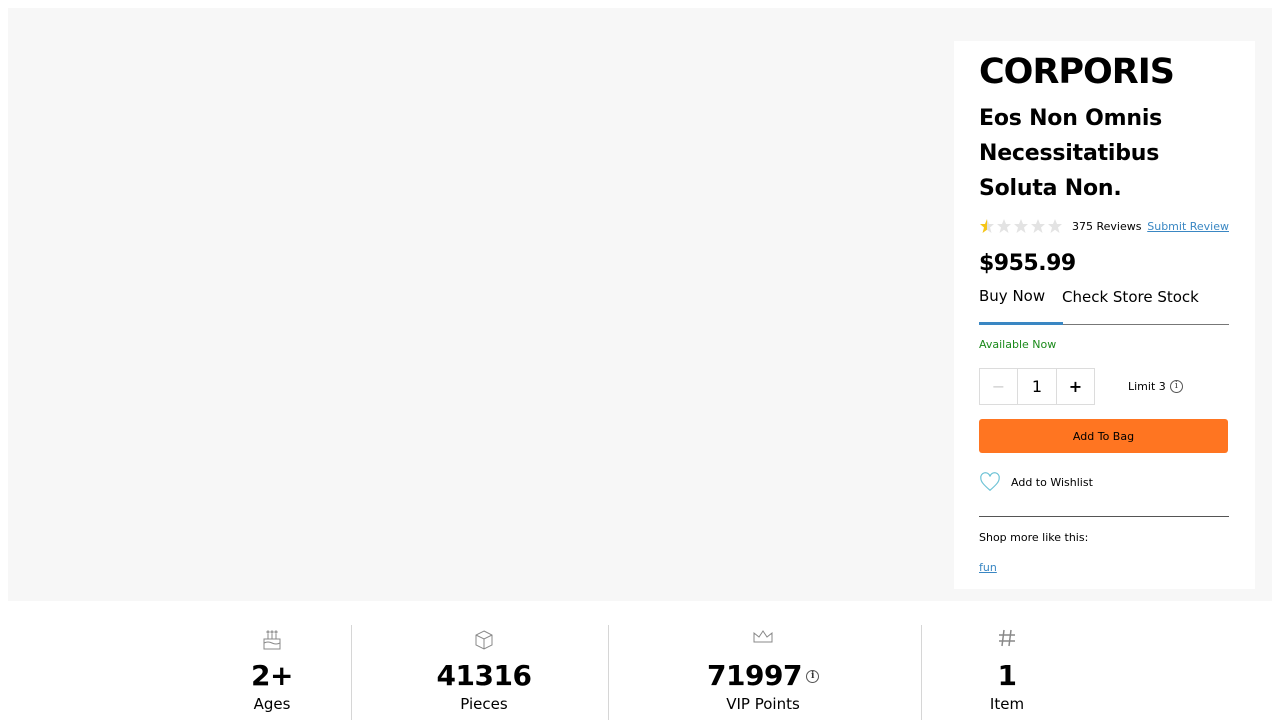  I want to click on stat-vip-points-label: VIP Points, so click(763, 704).